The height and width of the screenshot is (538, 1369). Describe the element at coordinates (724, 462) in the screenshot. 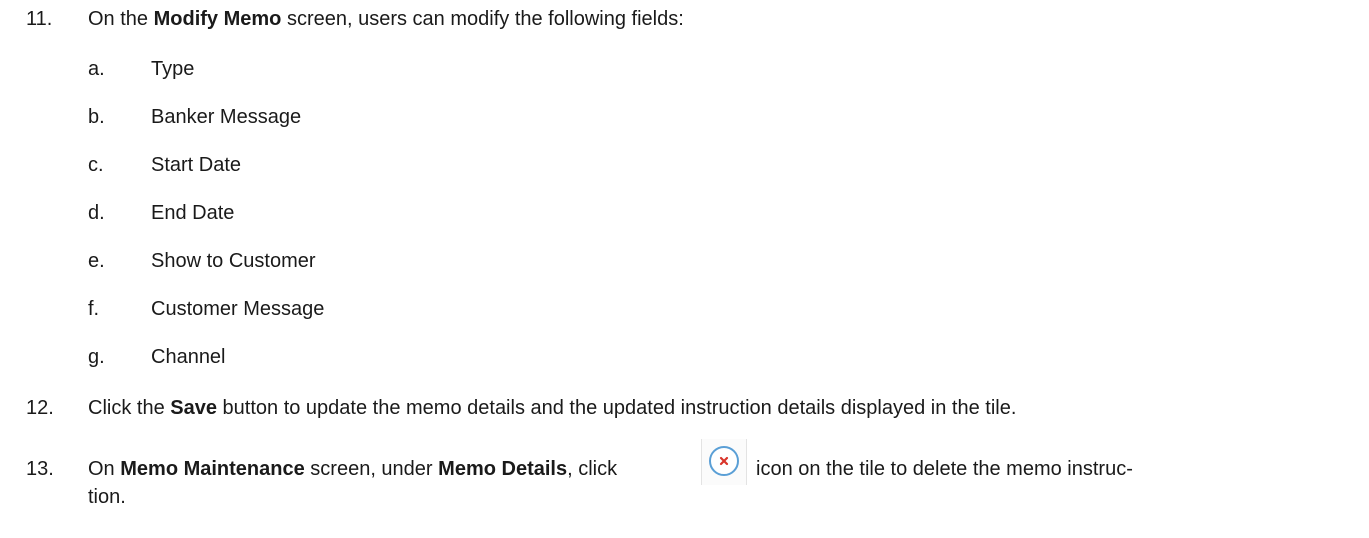

I see `close-circle-icon` at that location.